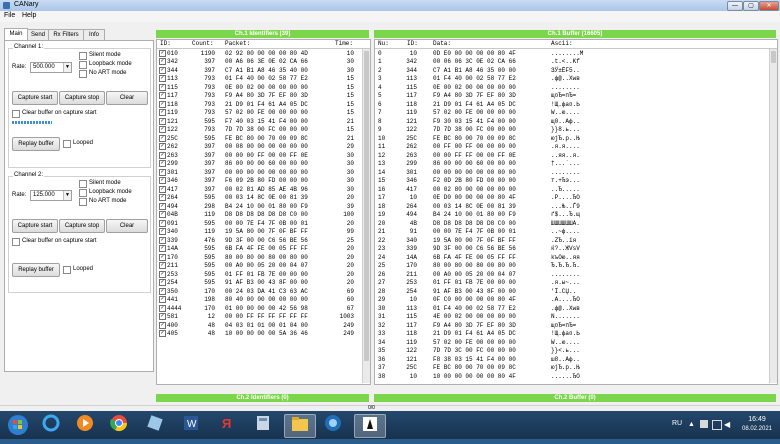  I want to click on table-row: 6 118 21 D9 01 F4 61 A4 05 DC !Щ.фa¤.Ь, so click(576, 105).